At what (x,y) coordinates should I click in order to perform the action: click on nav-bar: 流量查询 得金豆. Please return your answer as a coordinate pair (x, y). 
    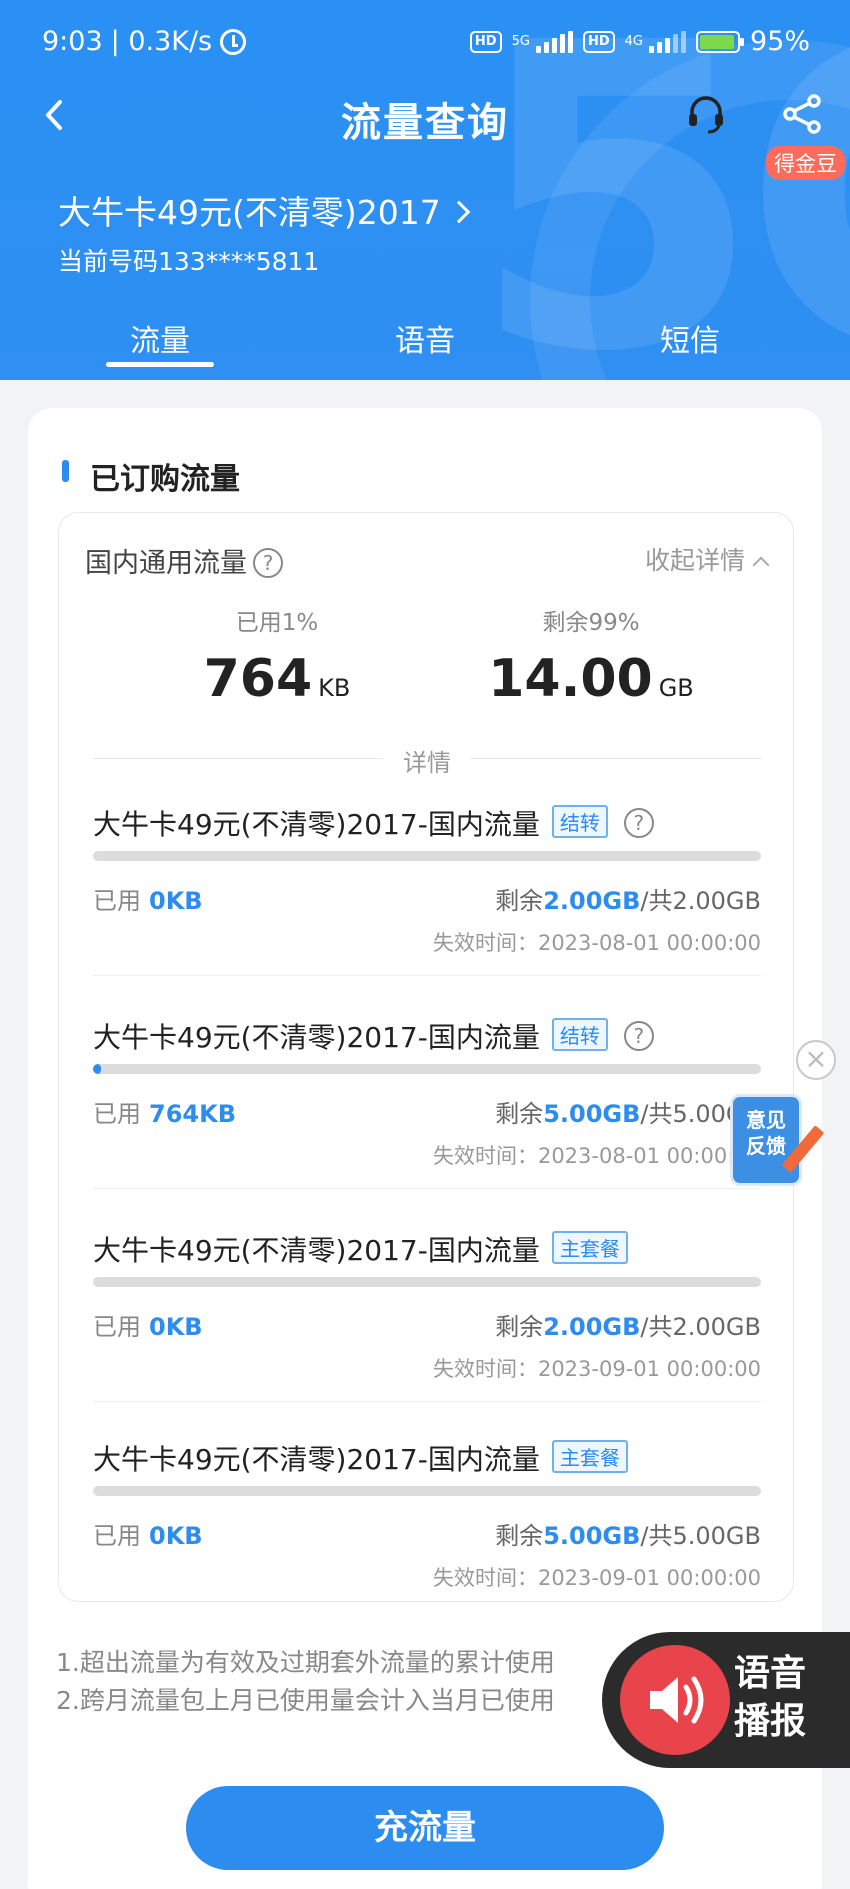
    Looking at the image, I should click on (425, 130).